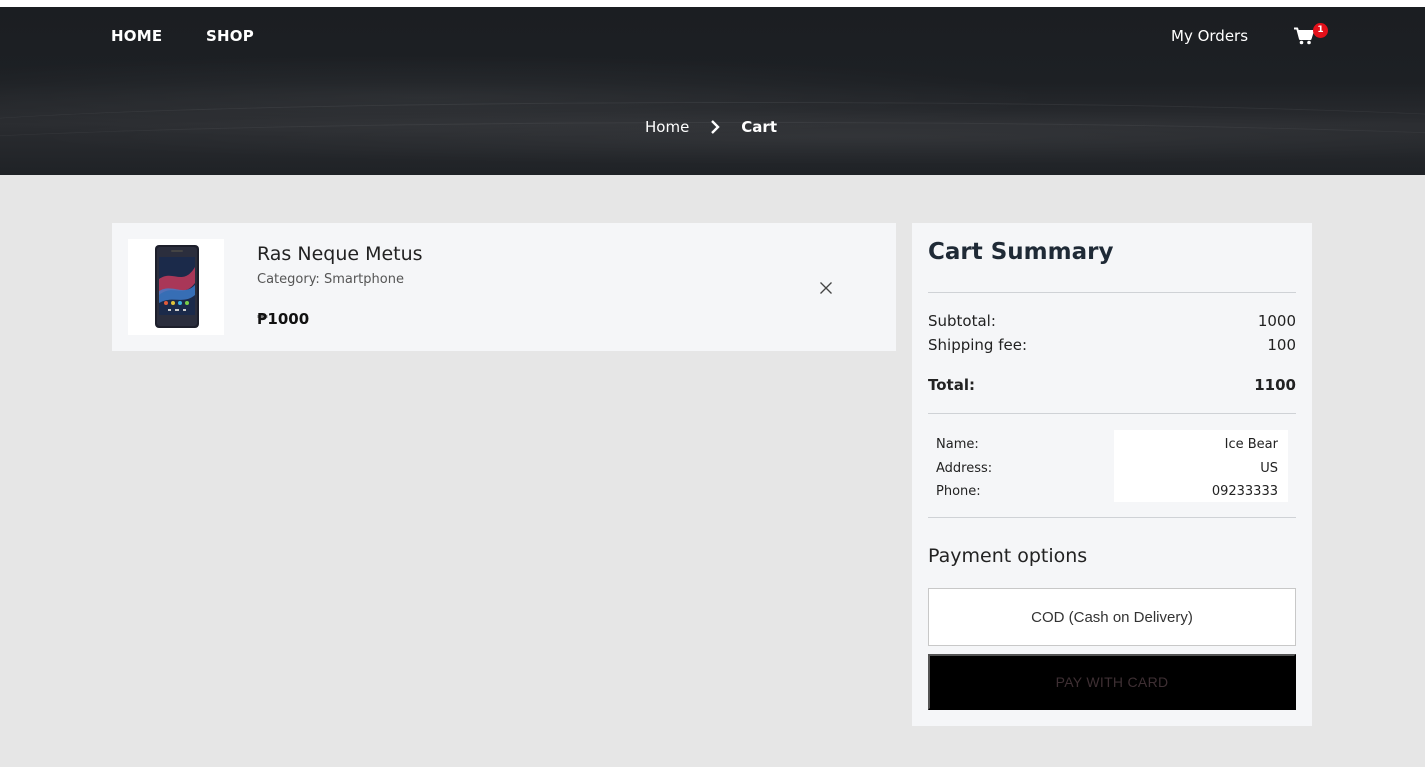 This screenshot has width=1425, height=767. What do you see at coordinates (951, 385) in the screenshot?
I see `total-label: Total:` at bounding box center [951, 385].